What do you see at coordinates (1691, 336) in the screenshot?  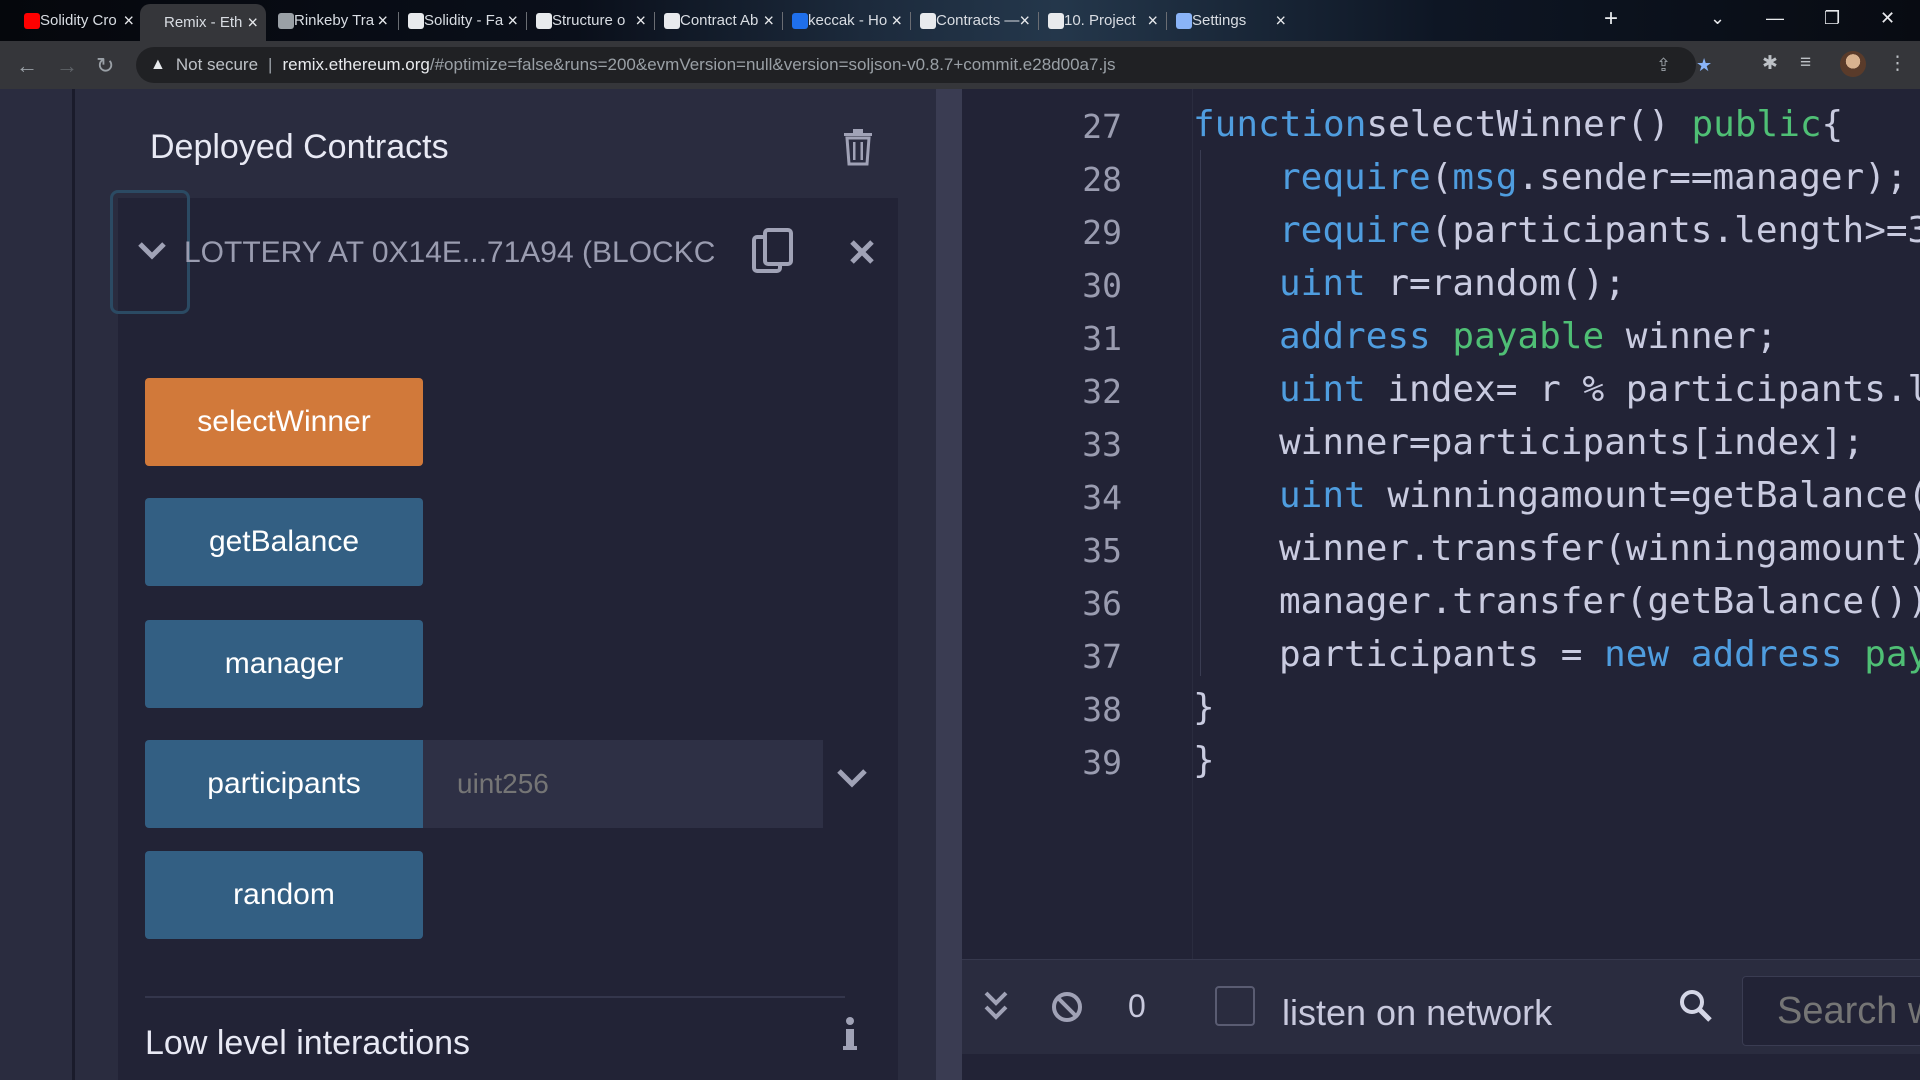 I see `code-token: winner;` at bounding box center [1691, 336].